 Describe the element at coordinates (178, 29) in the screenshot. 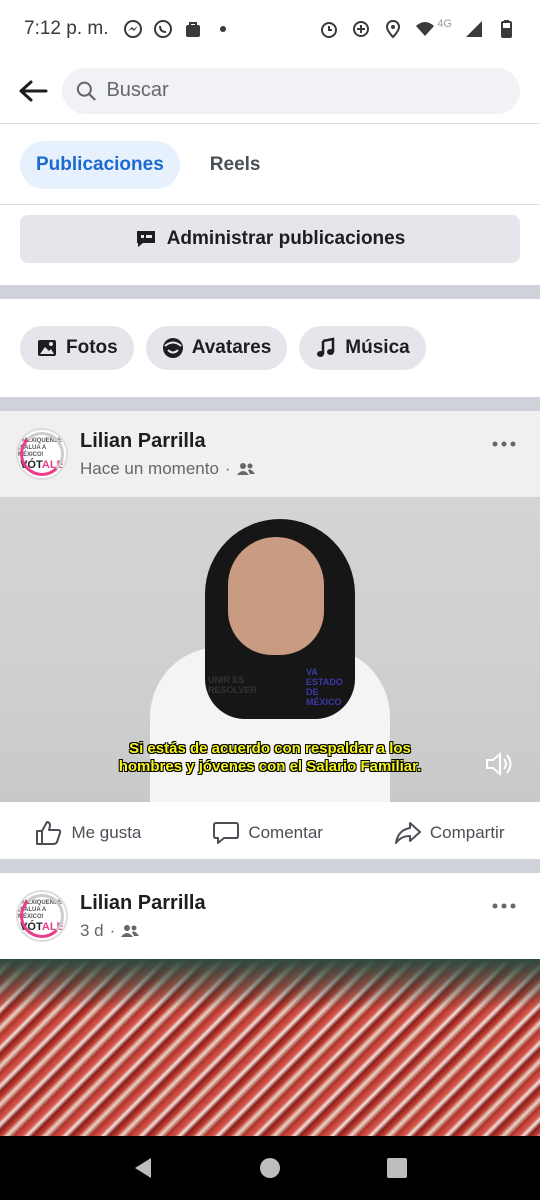

I see `notification-icons` at that location.